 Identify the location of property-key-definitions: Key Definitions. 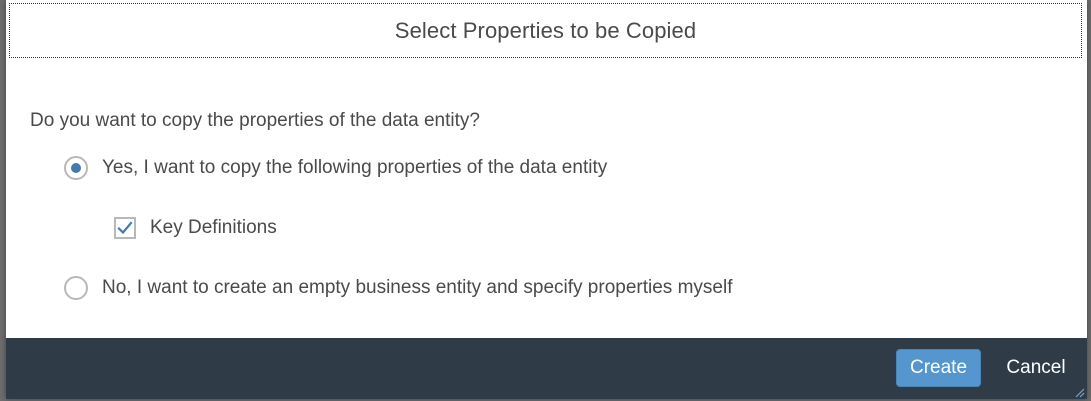
(195, 228).